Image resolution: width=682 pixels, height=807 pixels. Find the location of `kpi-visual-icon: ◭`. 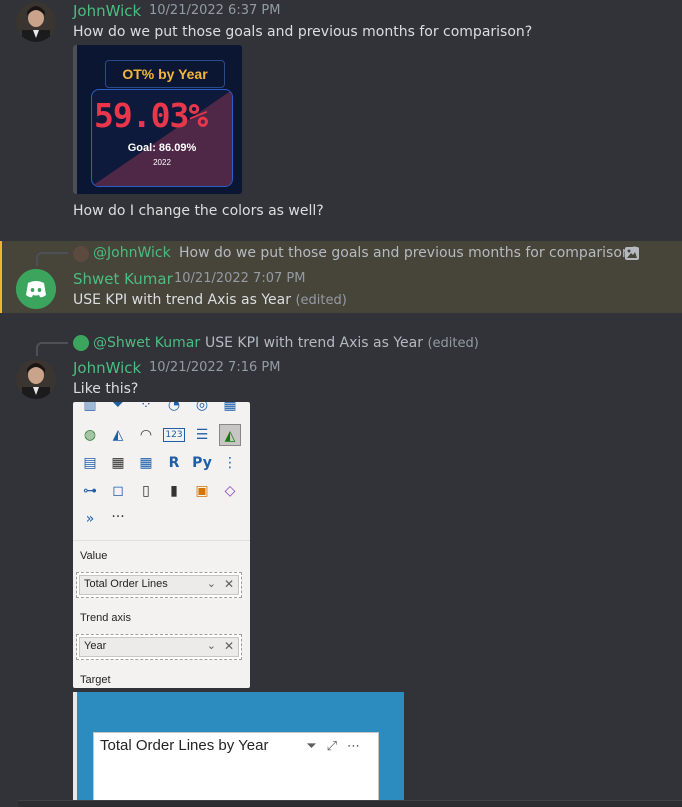

kpi-visual-icon: ◭ is located at coordinates (230, 435).